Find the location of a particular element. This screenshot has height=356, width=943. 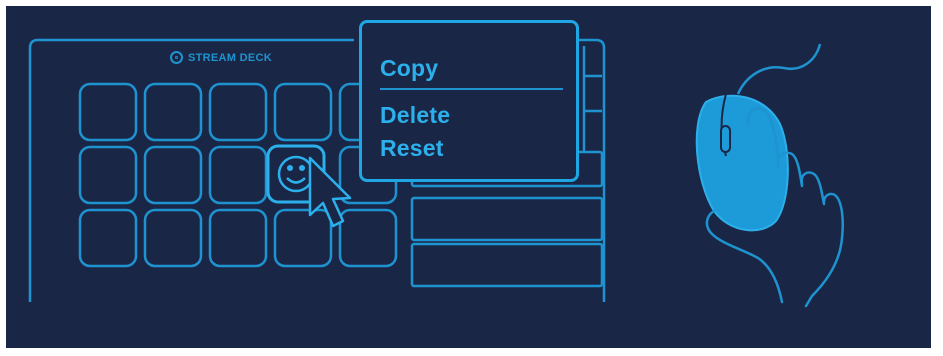

menu-item-delete: Delete is located at coordinates (415, 115).